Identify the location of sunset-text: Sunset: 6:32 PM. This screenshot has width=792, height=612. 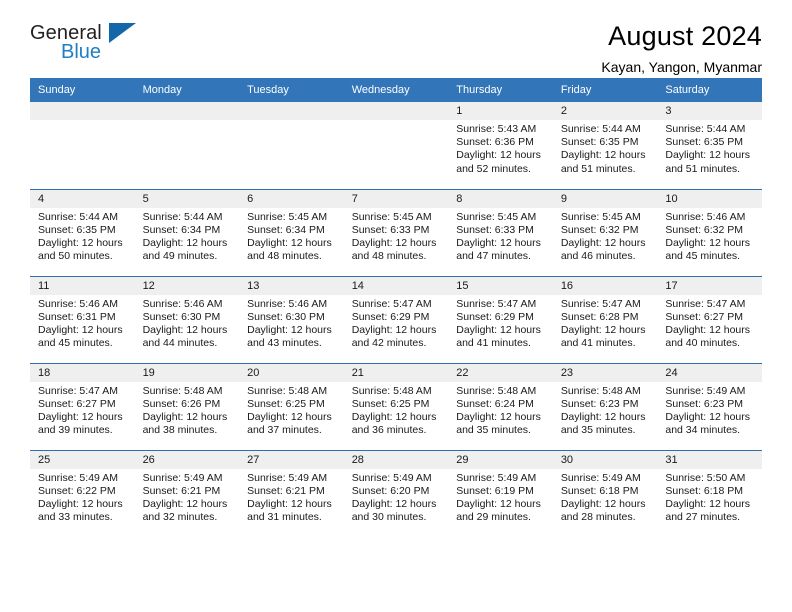
(704, 229).